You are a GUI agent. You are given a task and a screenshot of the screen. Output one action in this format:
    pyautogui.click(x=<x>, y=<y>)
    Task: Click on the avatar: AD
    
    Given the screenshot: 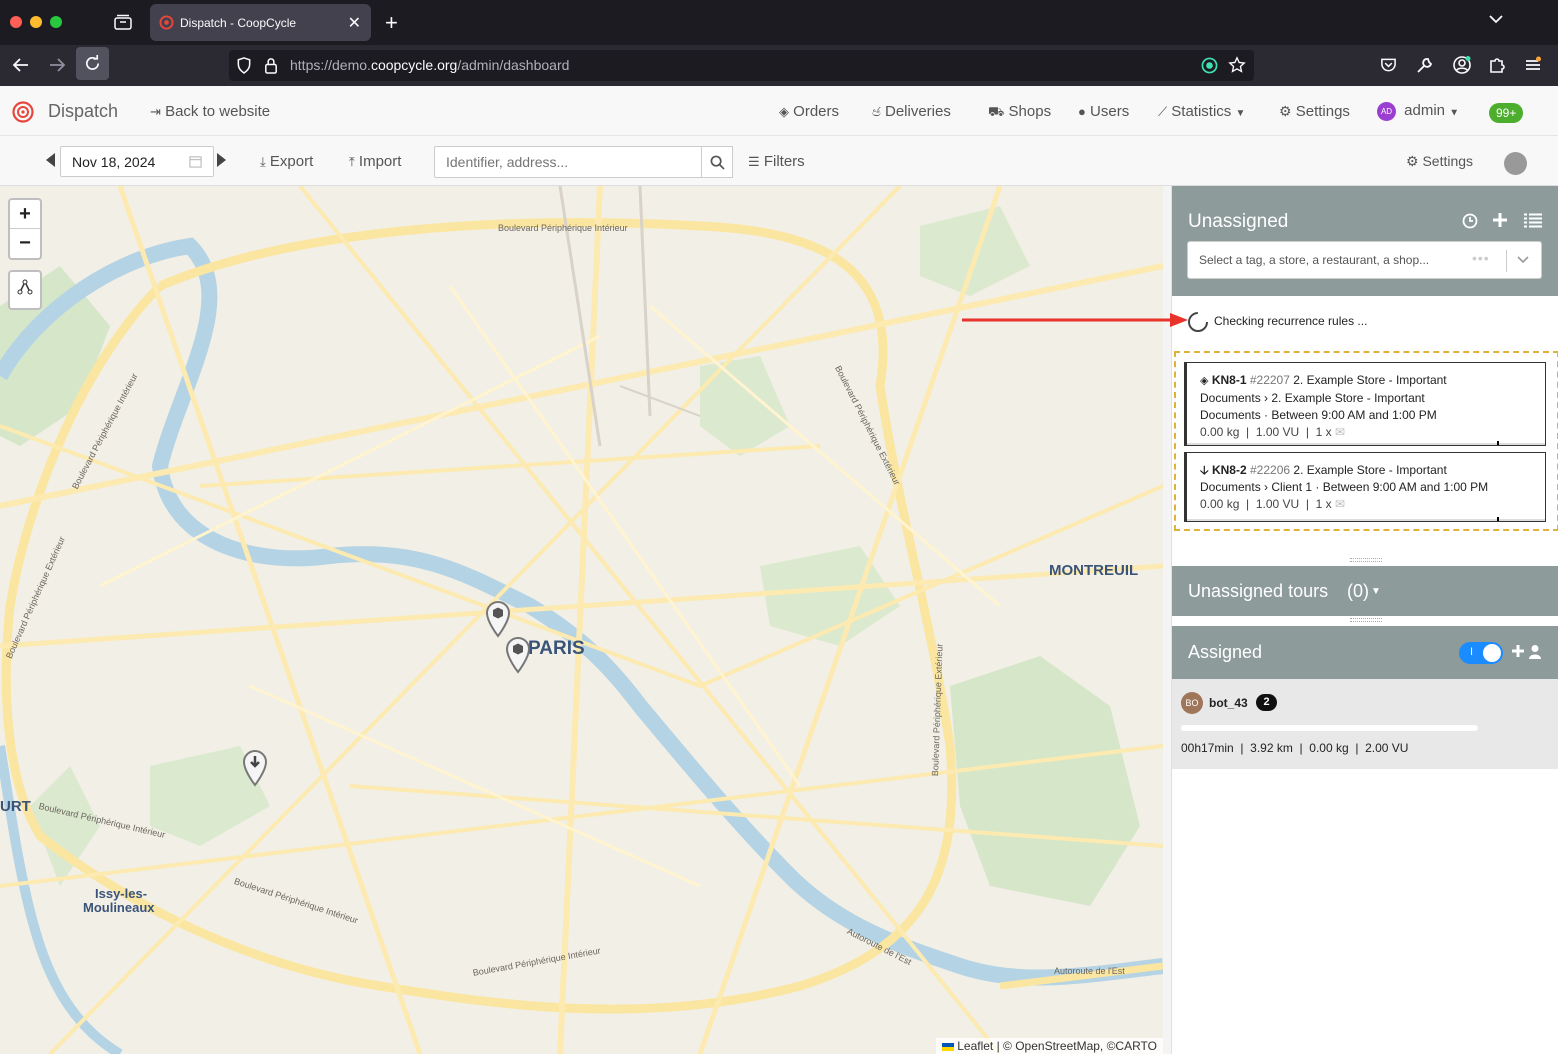 What is the action you would take?
    pyautogui.click(x=1386, y=111)
    